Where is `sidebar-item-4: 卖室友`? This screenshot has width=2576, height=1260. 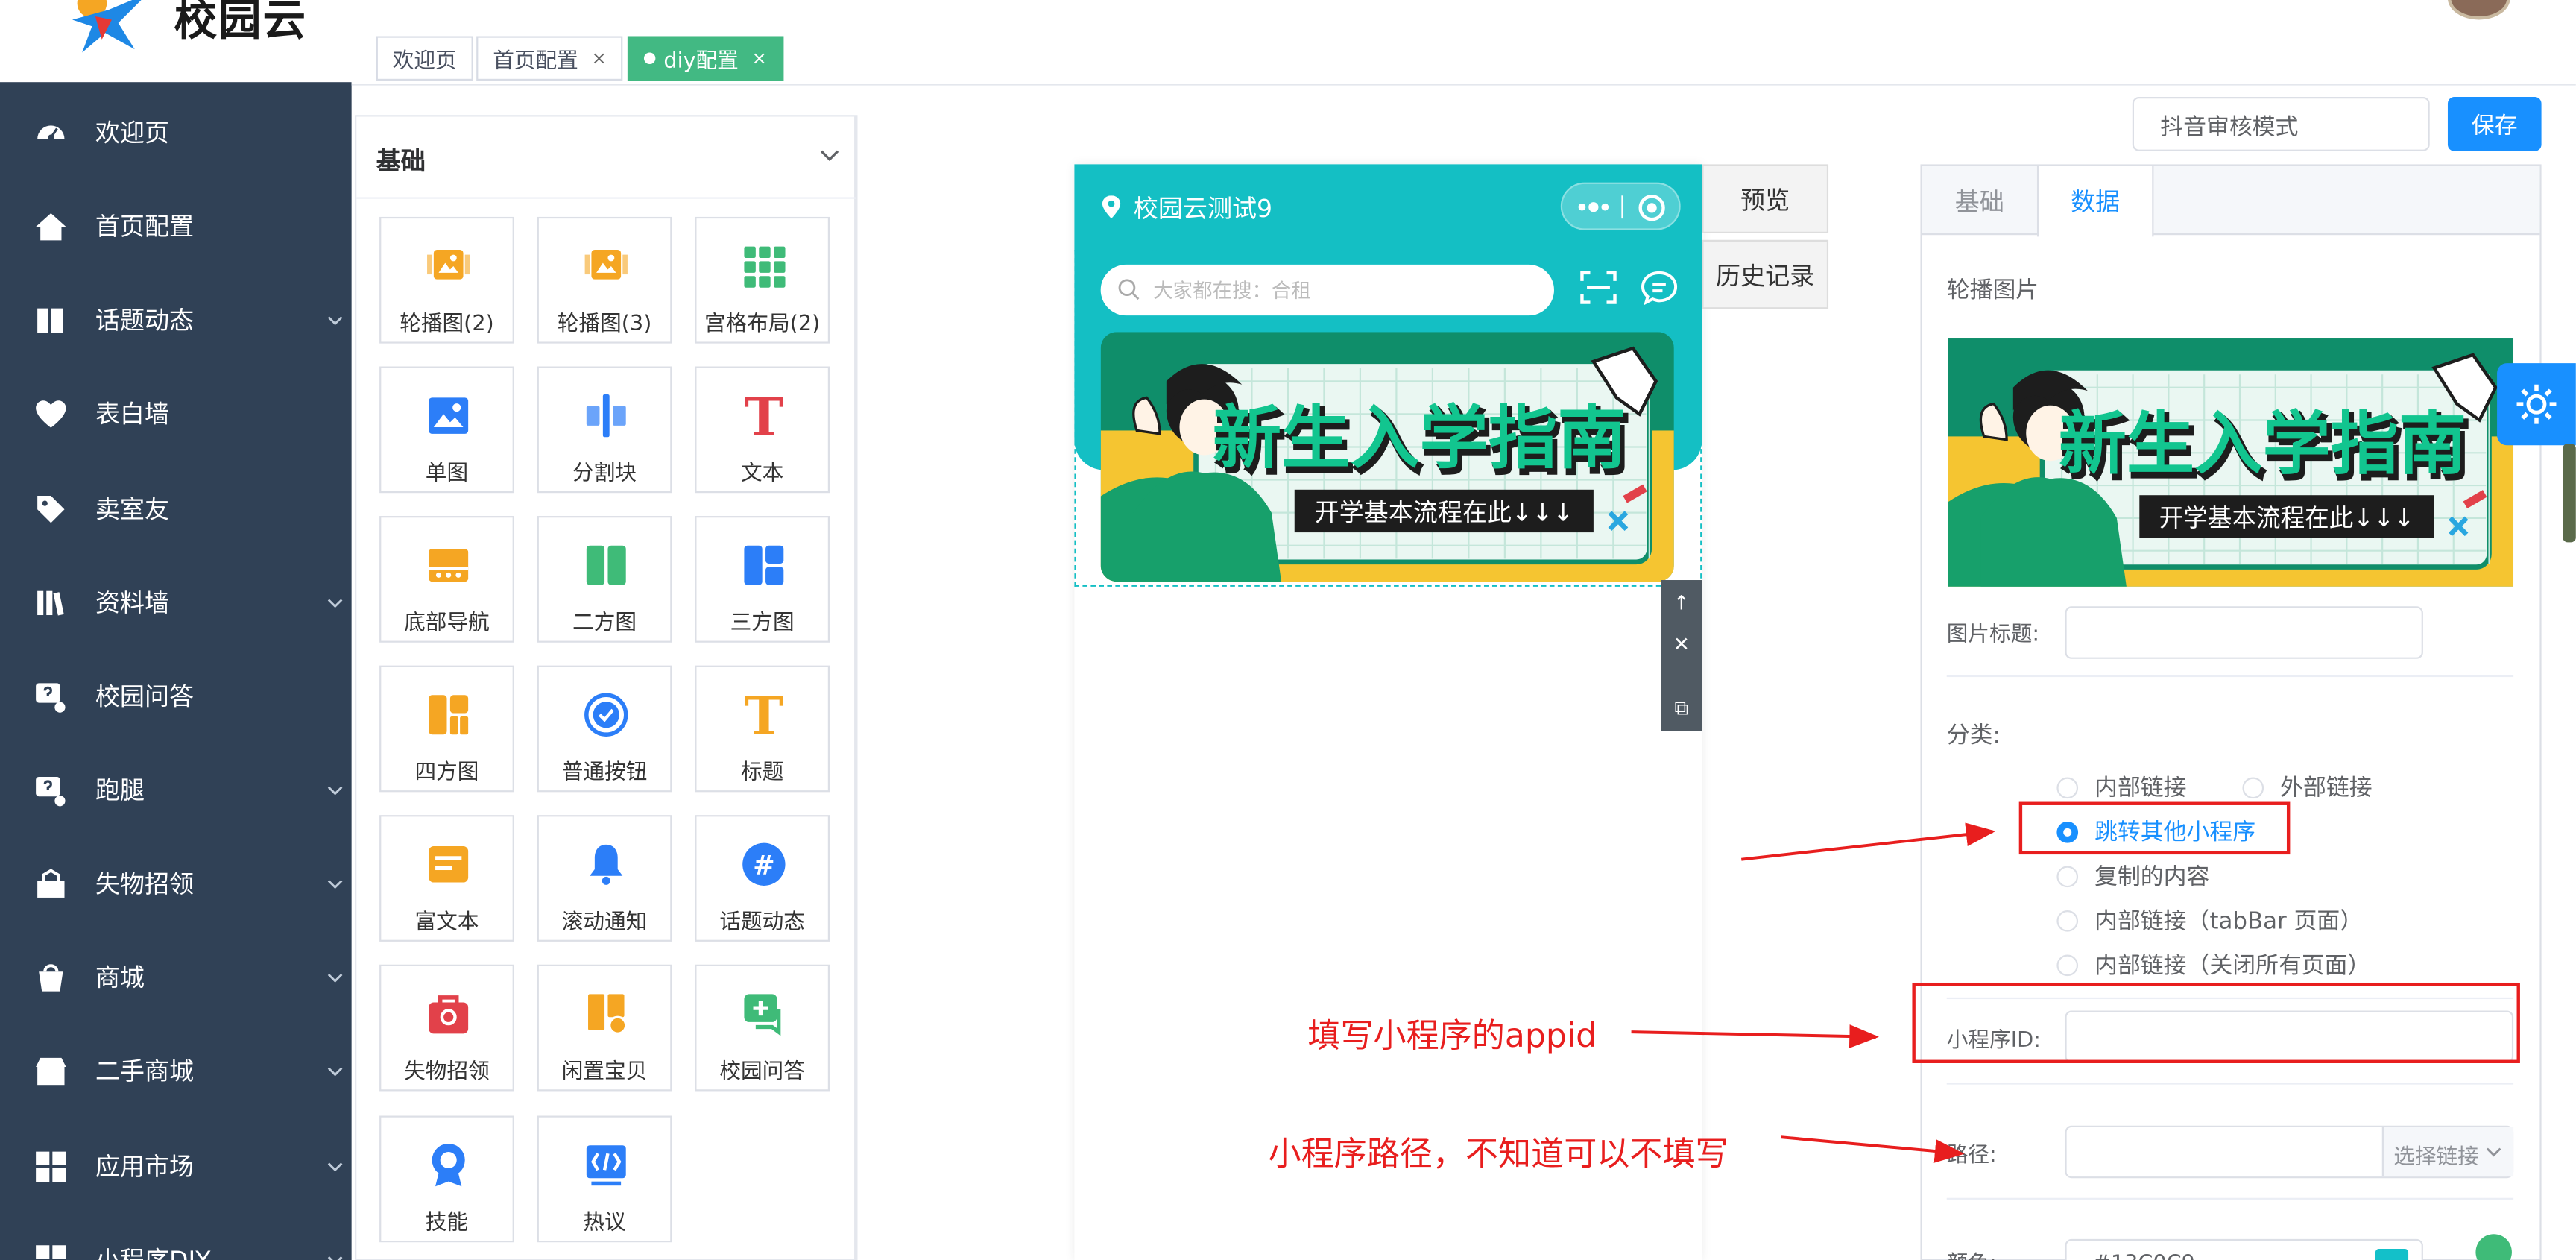
sidebar-item-4: 卖室友 is located at coordinates (176, 508).